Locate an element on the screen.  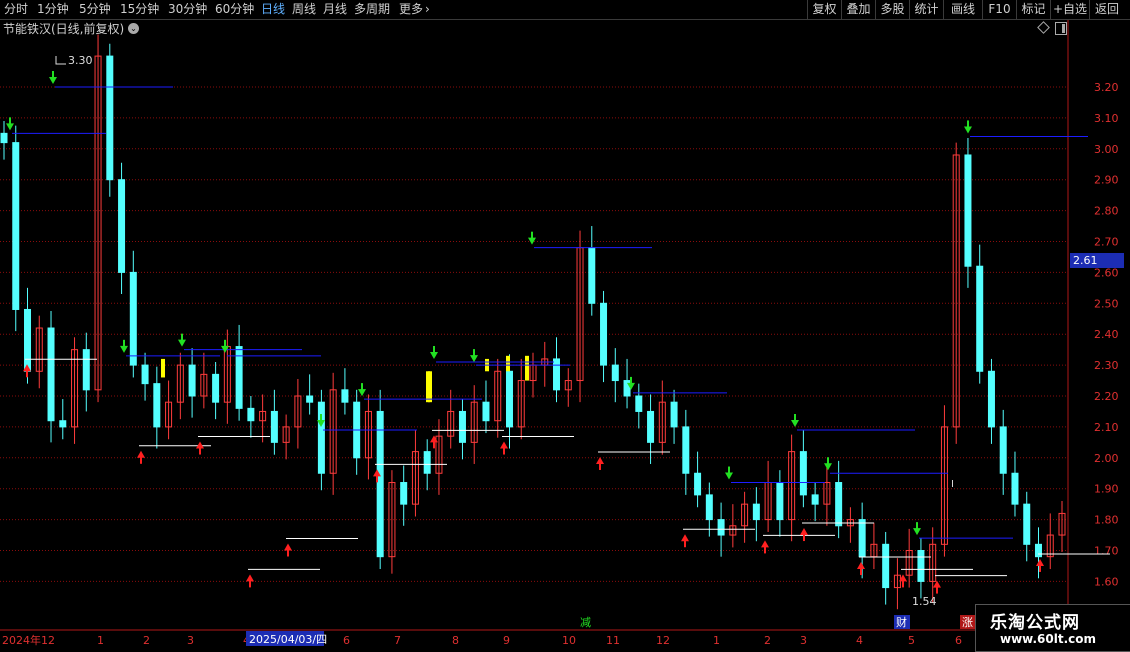
x-tick-label: 9 is located at coordinates (506, 640).